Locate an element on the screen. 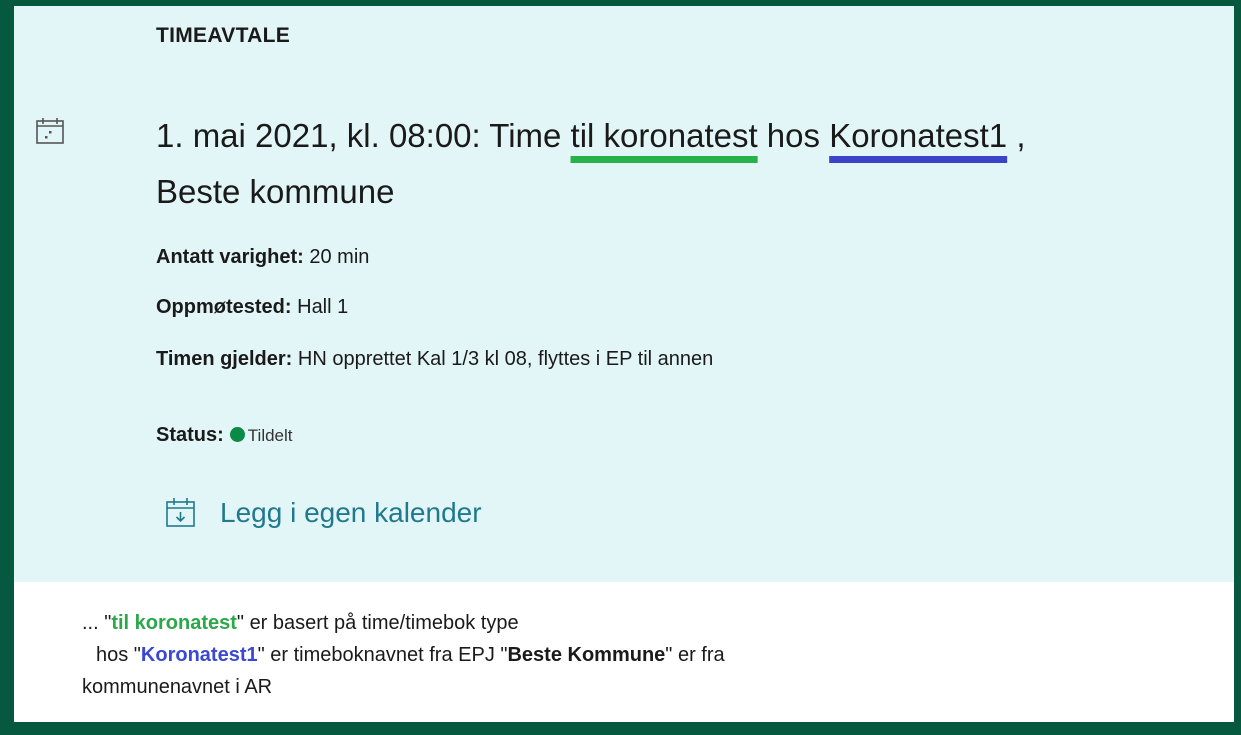 Image resolution: width=1241 pixels, height=735 pixels. heading-book-text: Koronatest1 is located at coordinates (918, 135).